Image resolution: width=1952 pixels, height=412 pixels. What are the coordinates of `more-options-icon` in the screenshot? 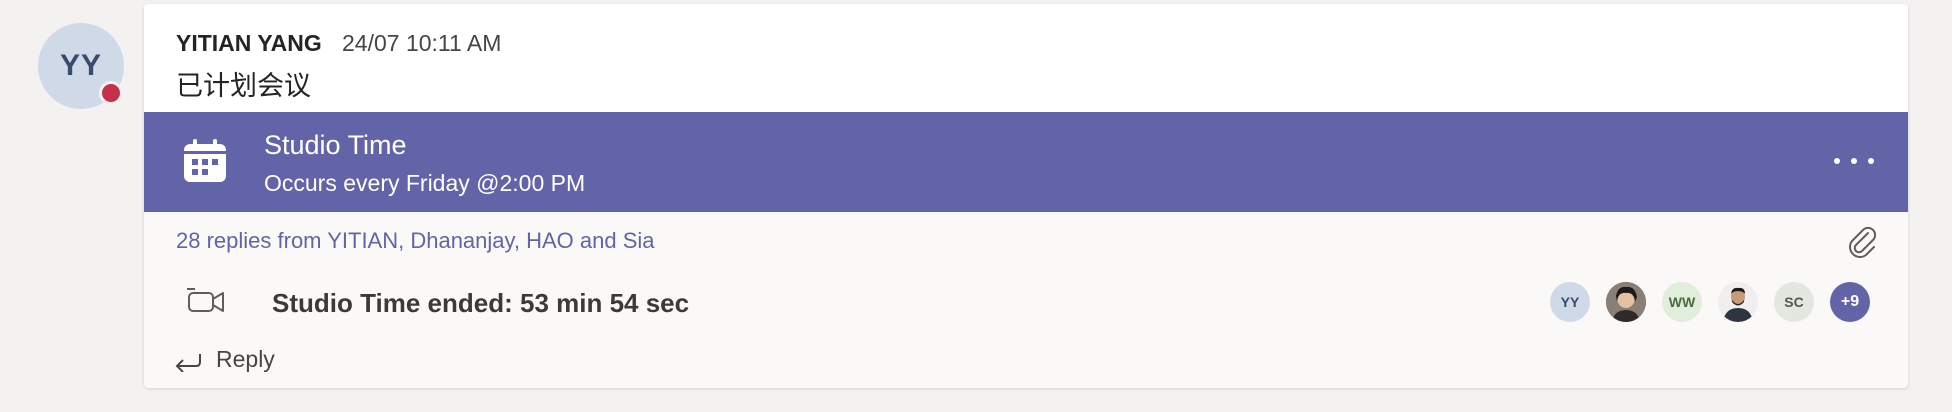 It's located at (1854, 161).